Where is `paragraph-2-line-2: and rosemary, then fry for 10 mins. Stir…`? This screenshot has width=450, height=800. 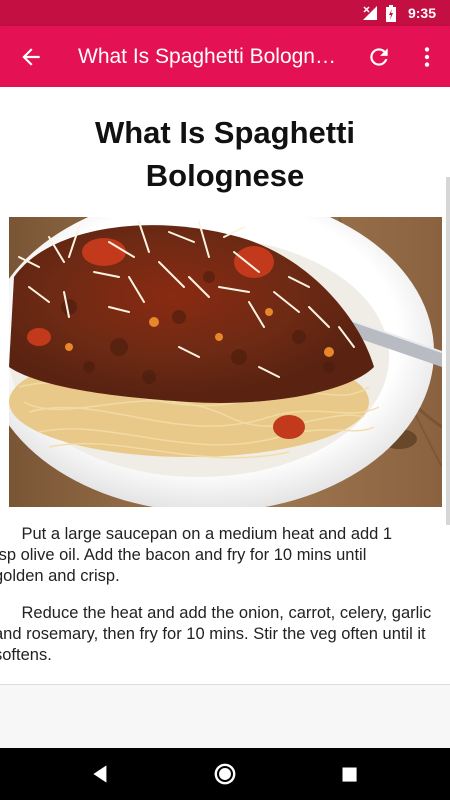 paragraph-2-line-2: and rosemary, then fry for 10 mins. Stir… is located at coordinates (213, 634).